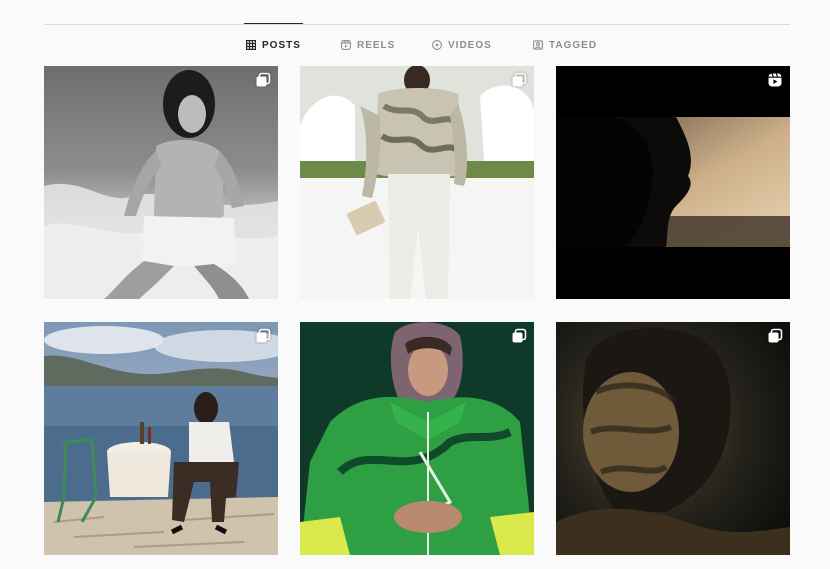 This screenshot has height=569, width=830. Describe the element at coordinates (281, 45) in the screenshot. I see `tab-posts-label: POSTS` at that location.